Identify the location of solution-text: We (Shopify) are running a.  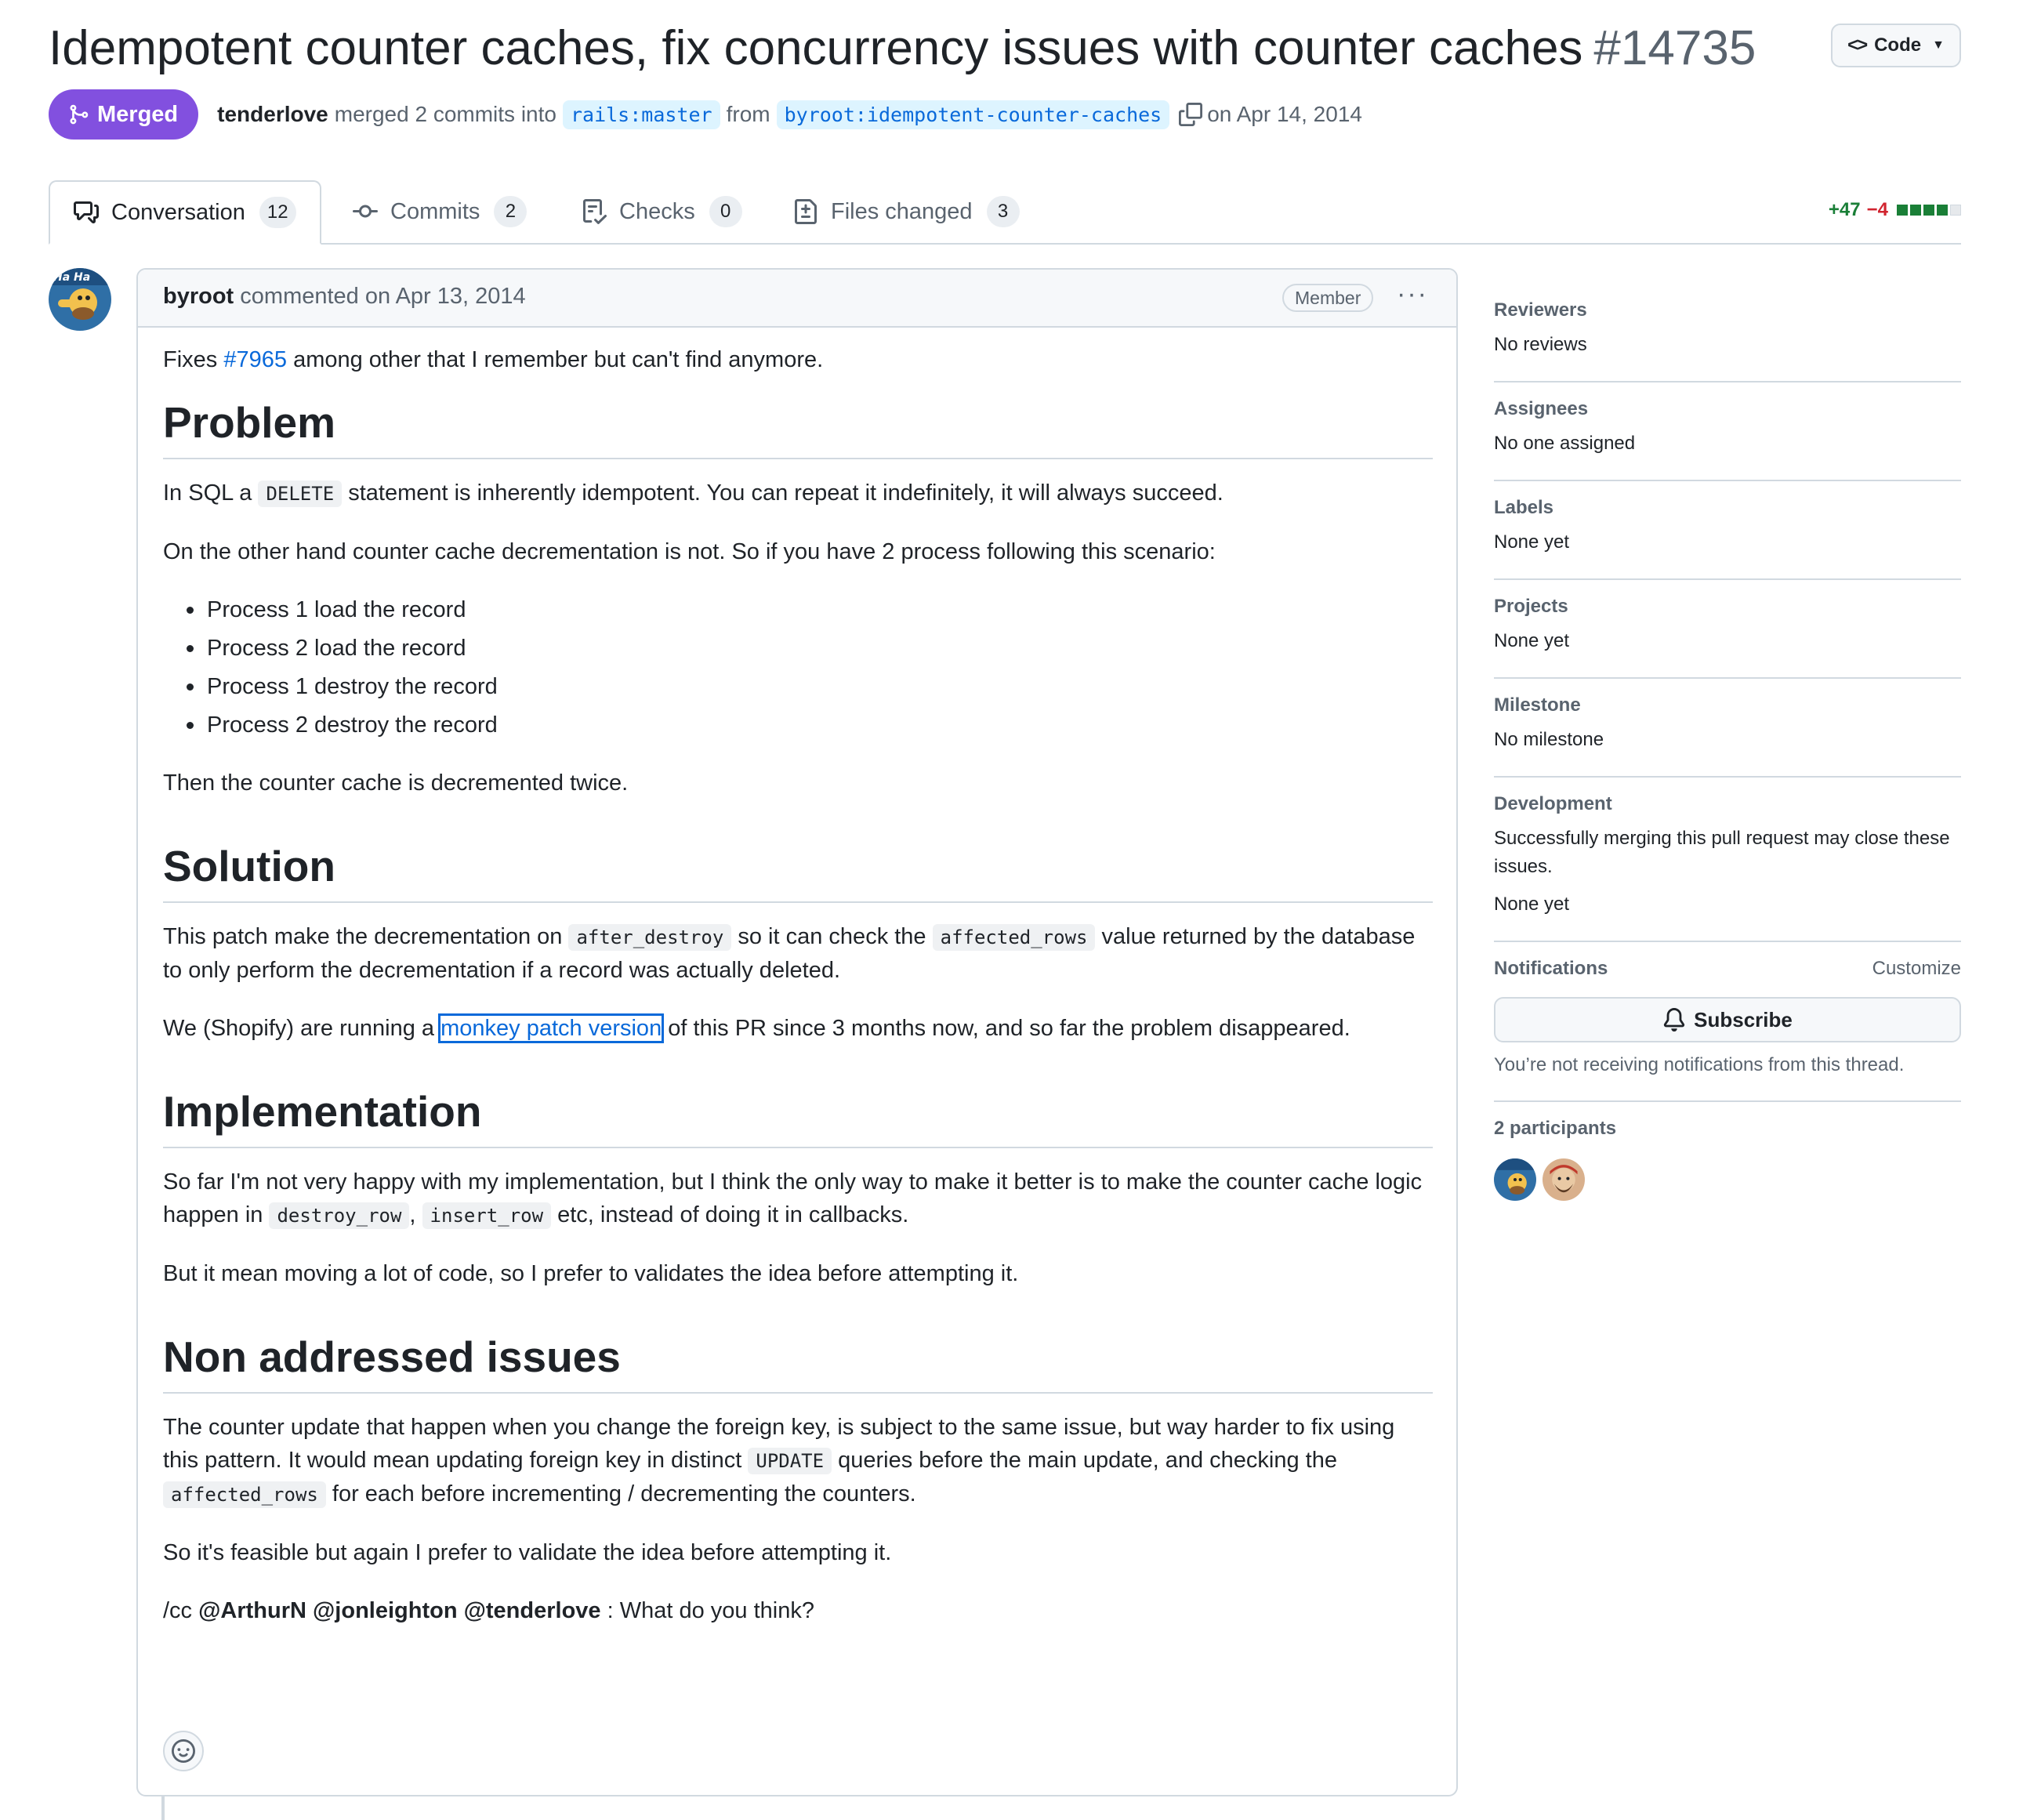
(299, 1028).